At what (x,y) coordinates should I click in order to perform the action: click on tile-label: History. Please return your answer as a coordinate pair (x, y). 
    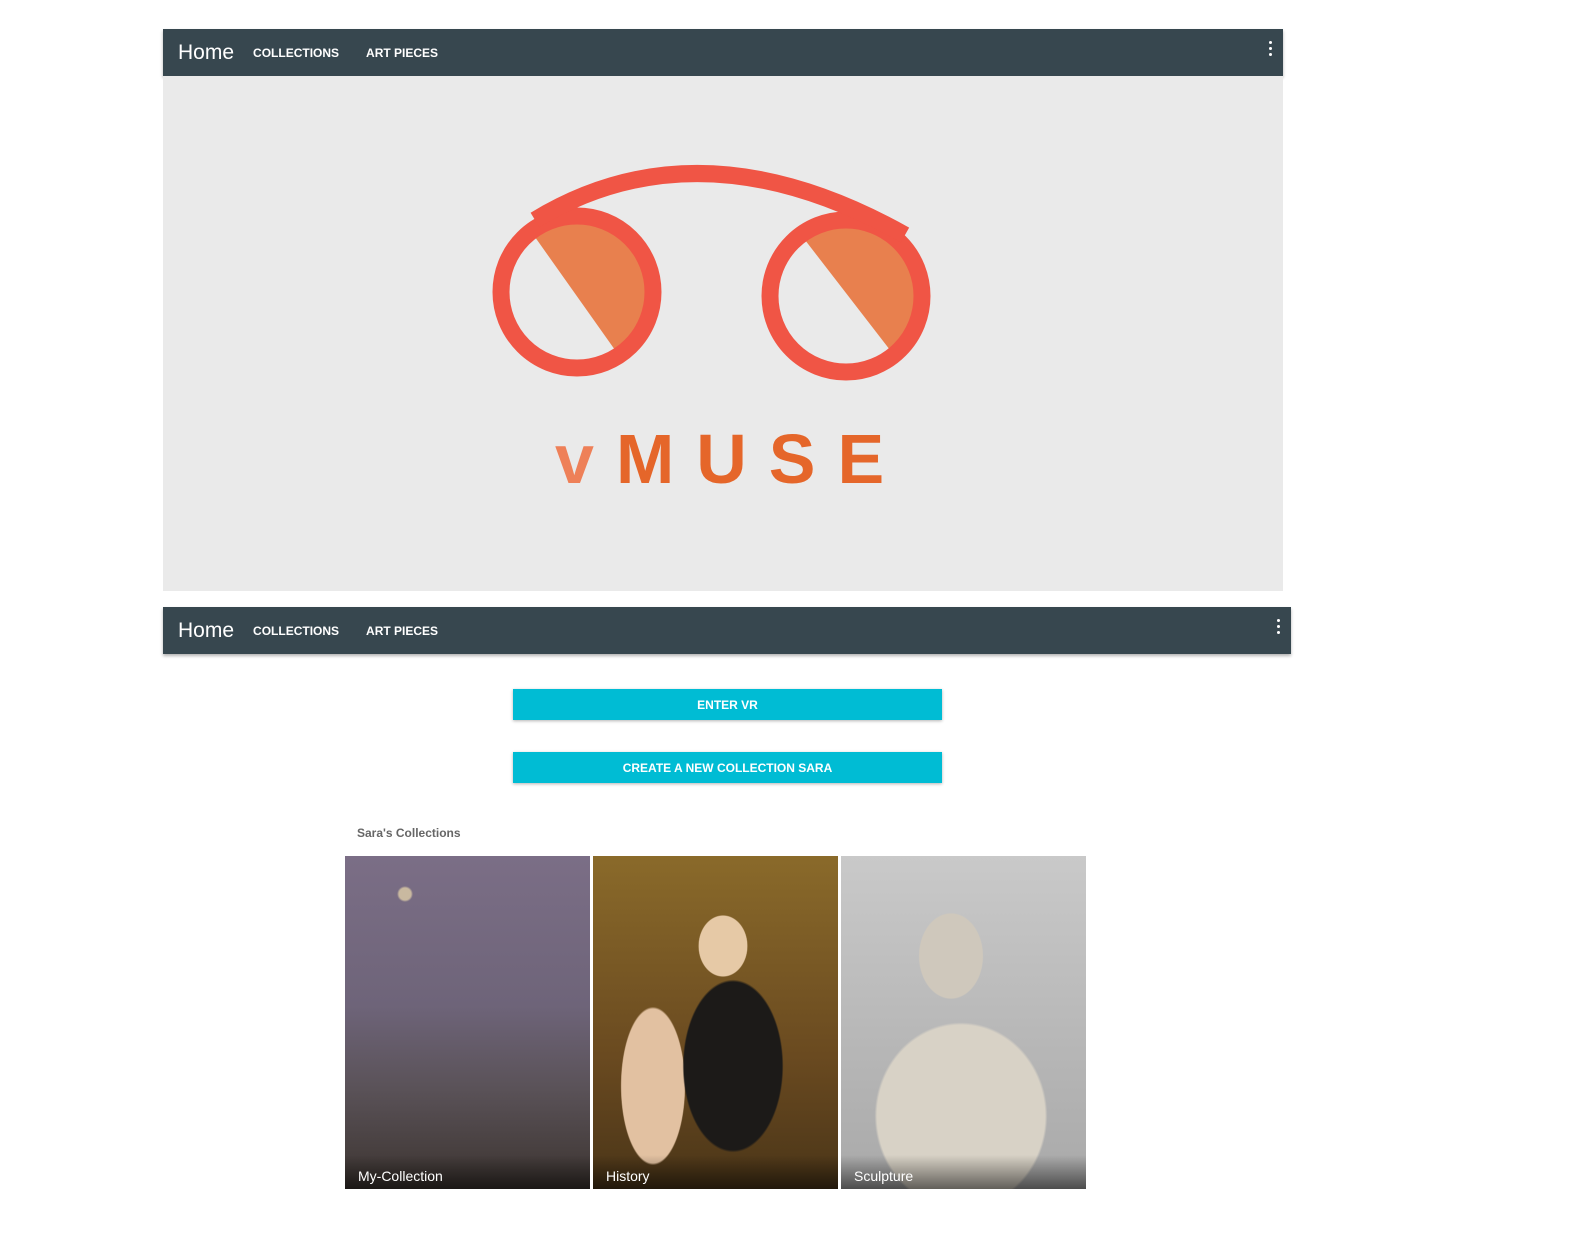
    Looking at the image, I should click on (628, 1176).